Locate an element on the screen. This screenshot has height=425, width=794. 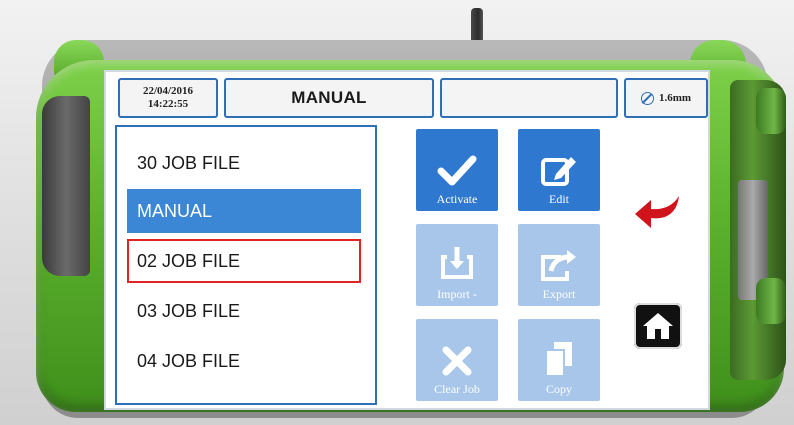
copy-label: Copy is located at coordinates (558, 389).